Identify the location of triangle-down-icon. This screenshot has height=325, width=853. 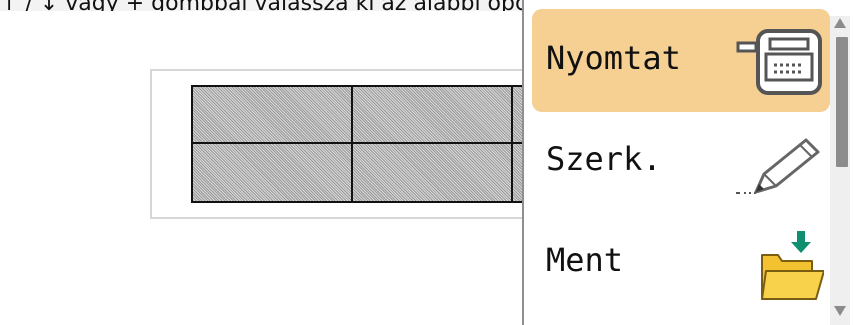
(840, 311).